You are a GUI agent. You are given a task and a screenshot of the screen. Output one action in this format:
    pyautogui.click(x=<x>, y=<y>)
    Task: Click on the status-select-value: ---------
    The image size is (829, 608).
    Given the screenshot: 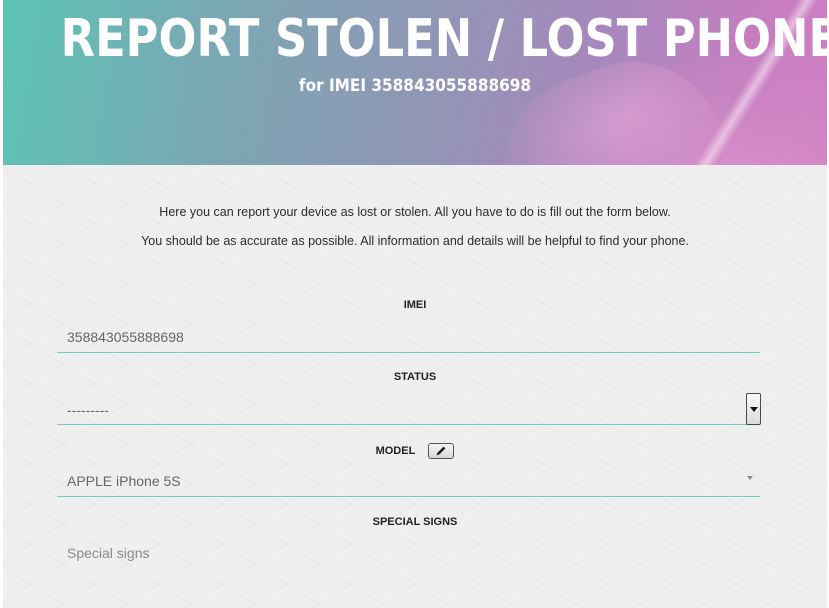 What is the action you would take?
    pyautogui.click(x=88, y=410)
    